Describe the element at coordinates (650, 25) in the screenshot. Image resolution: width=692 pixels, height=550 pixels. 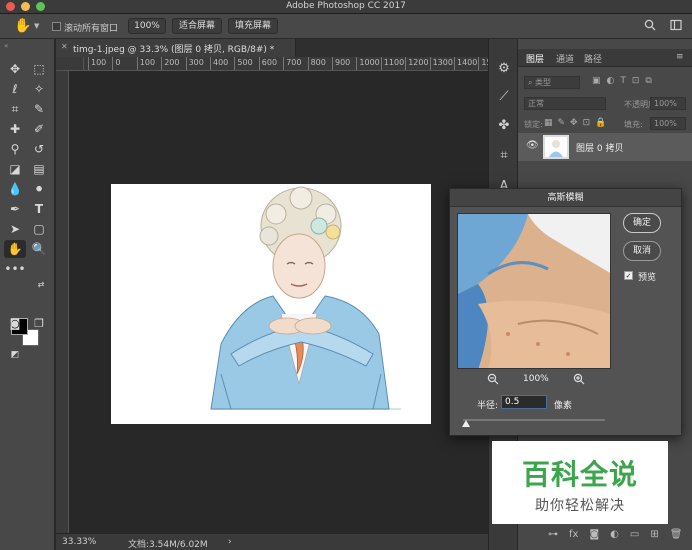
I see `search-icon` at that location.